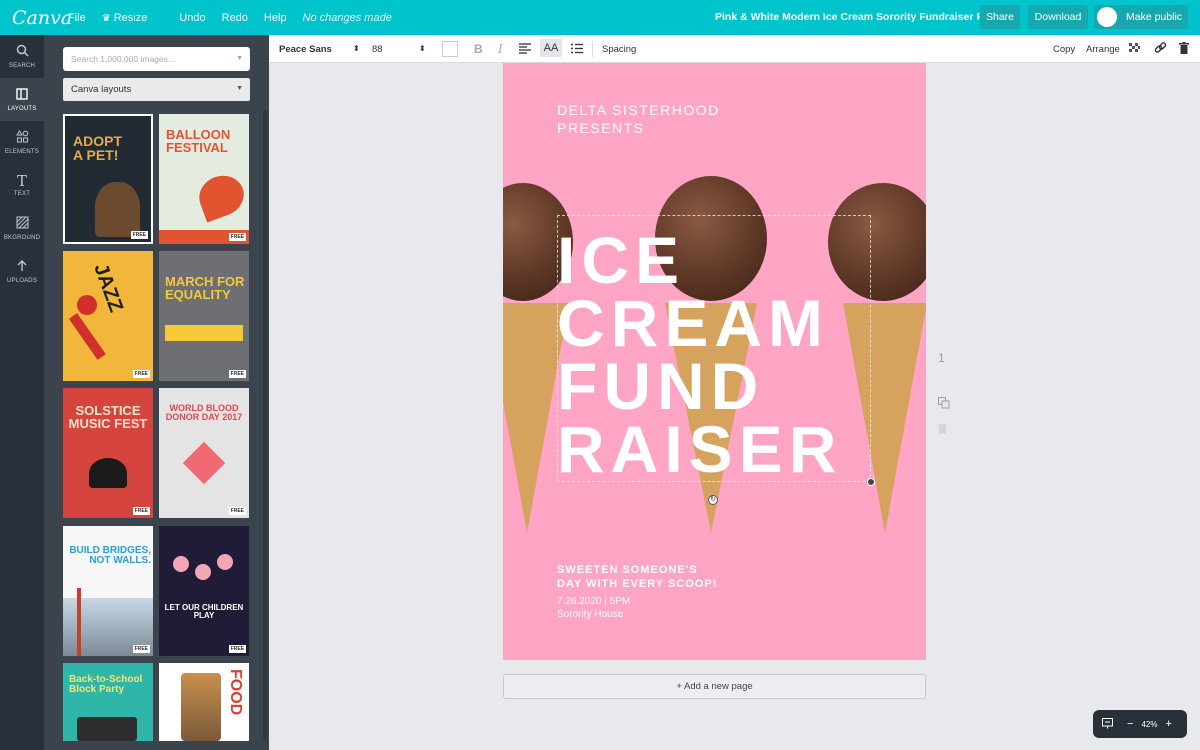  What do you see at coordinates (525, 50) in the screenshot?
I see `align-left-icon` at bounding box center [525, 50].